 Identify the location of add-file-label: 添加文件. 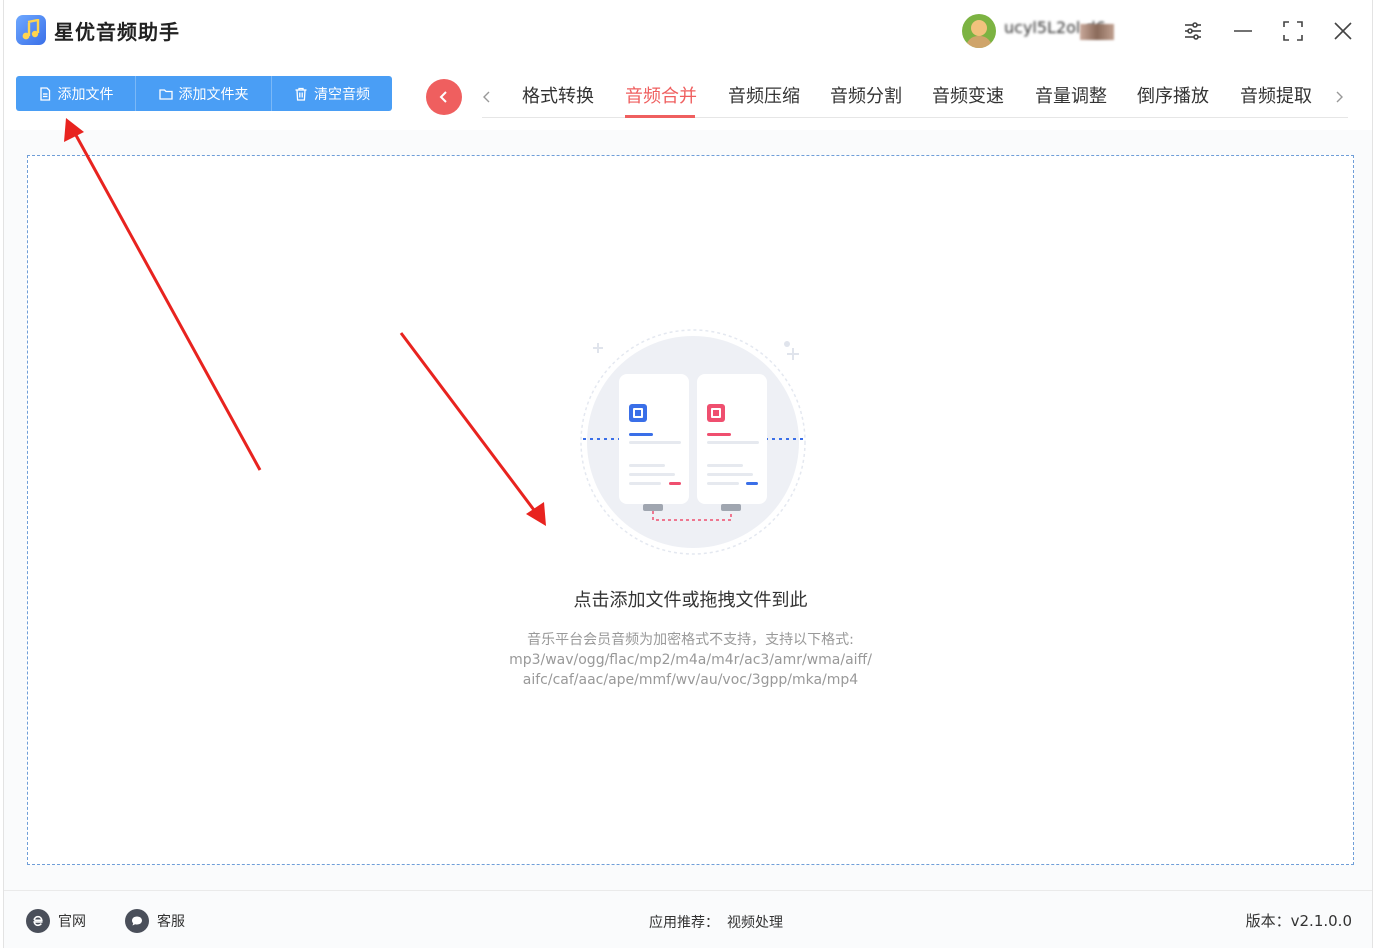
(85, 94).